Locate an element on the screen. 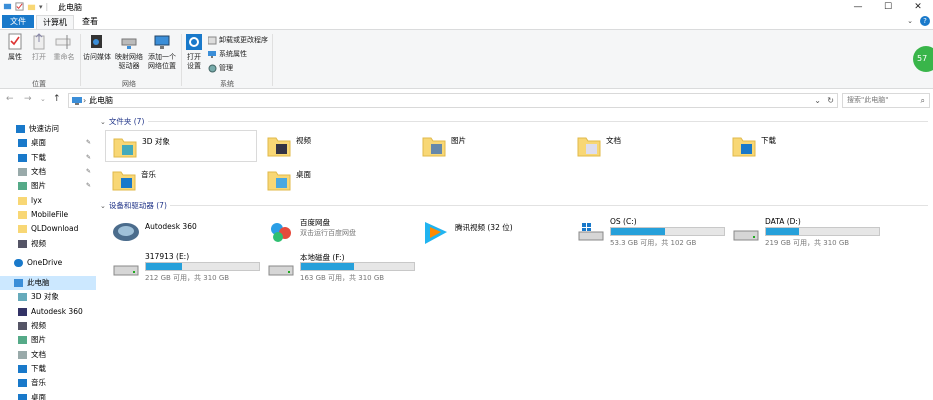 This screenshot has height=400, width=933. sidebar-item: lyx is located at coordinates (48, 201).